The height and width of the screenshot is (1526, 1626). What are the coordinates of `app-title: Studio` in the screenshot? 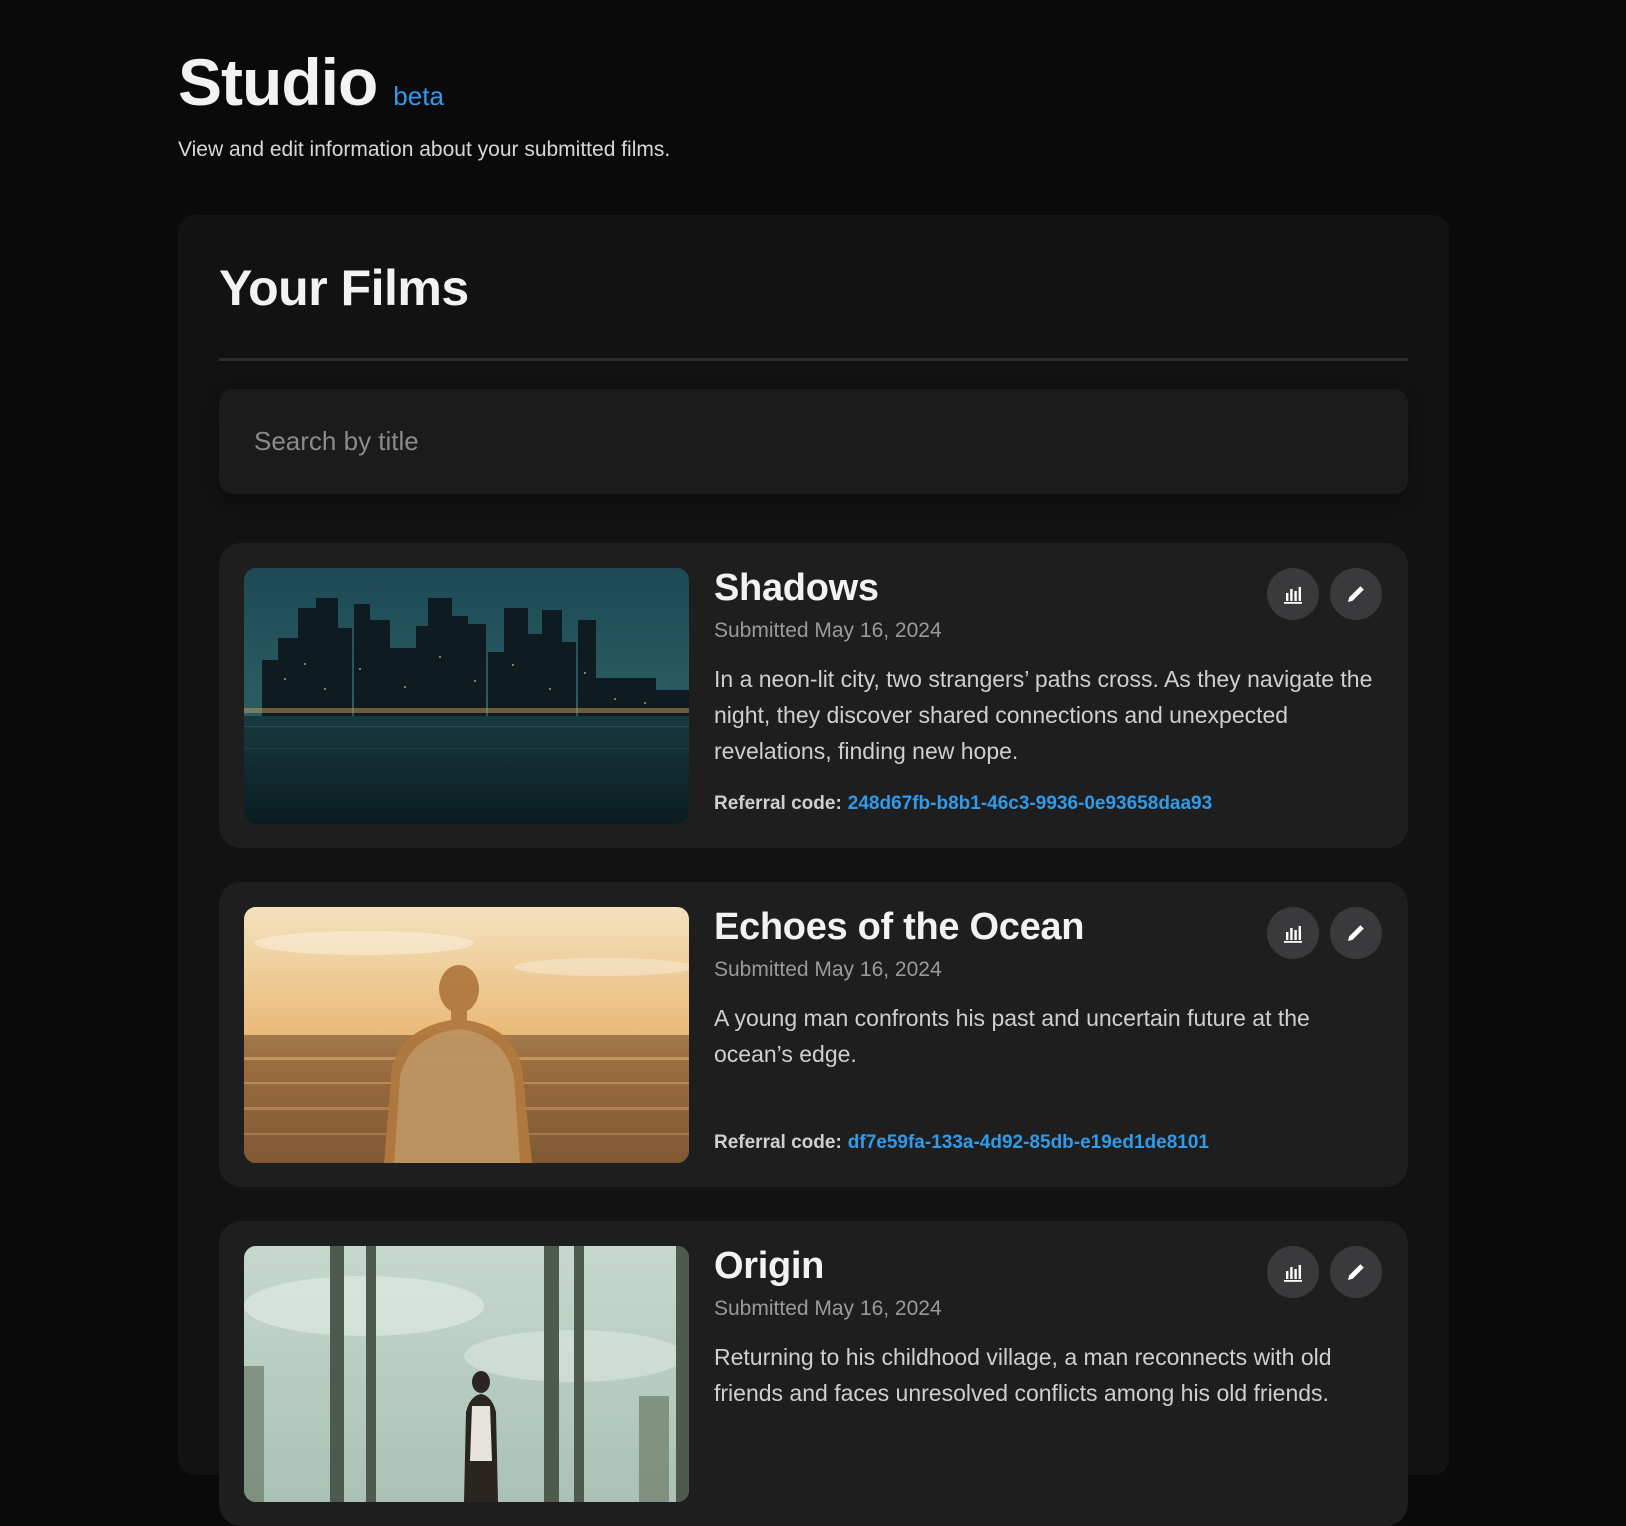 It's located at (278, 82).